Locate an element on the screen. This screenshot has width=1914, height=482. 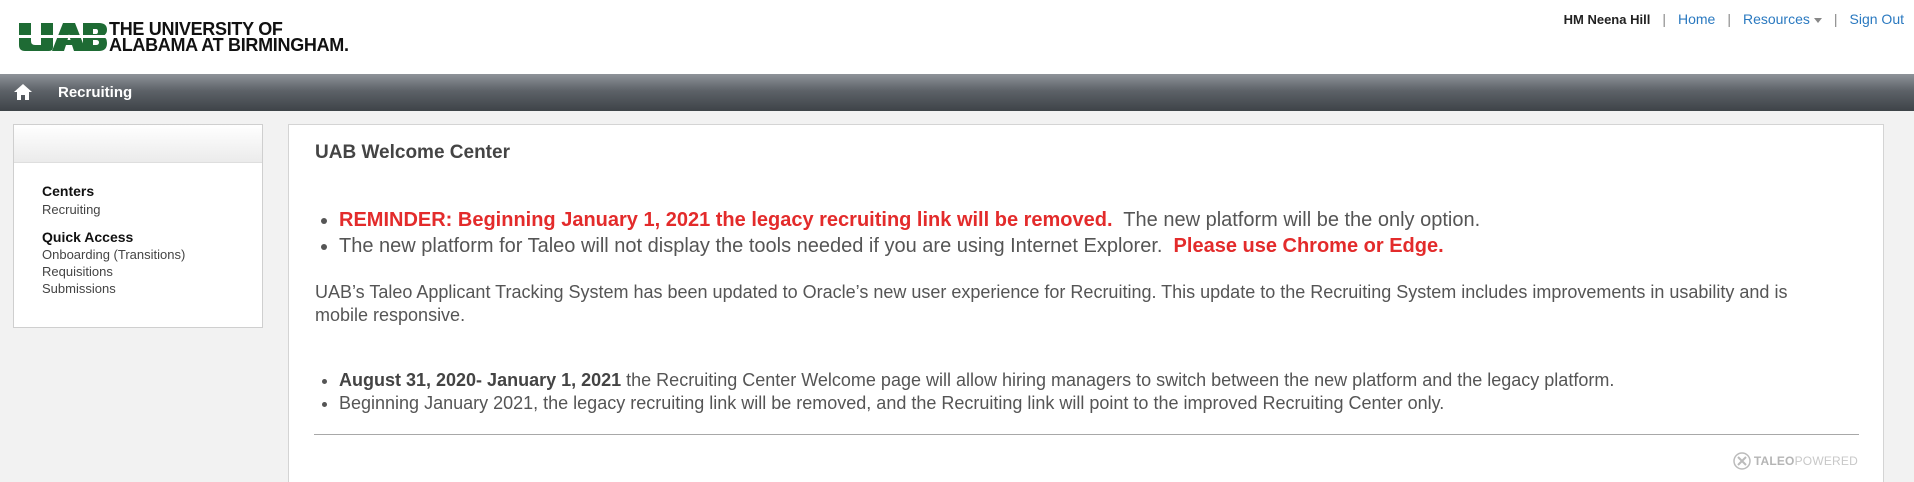
centers-section: Centers Recruiting is located at coordinates (152, 200).